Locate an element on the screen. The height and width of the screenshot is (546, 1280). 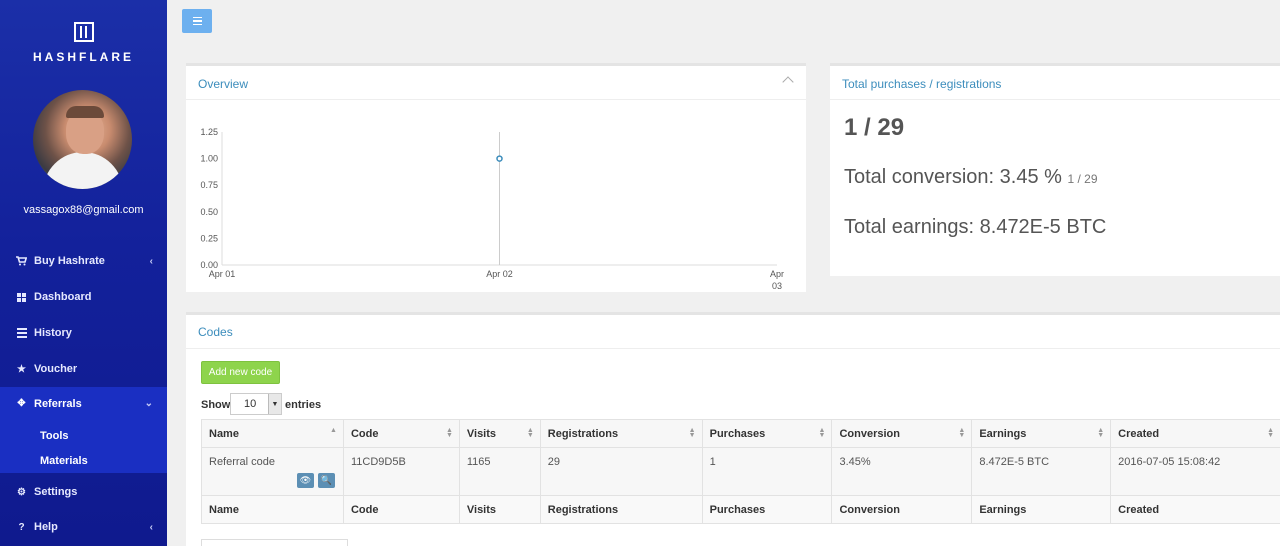
sidebar-subitem-tools: Tools is located at coordinates (54, 436).